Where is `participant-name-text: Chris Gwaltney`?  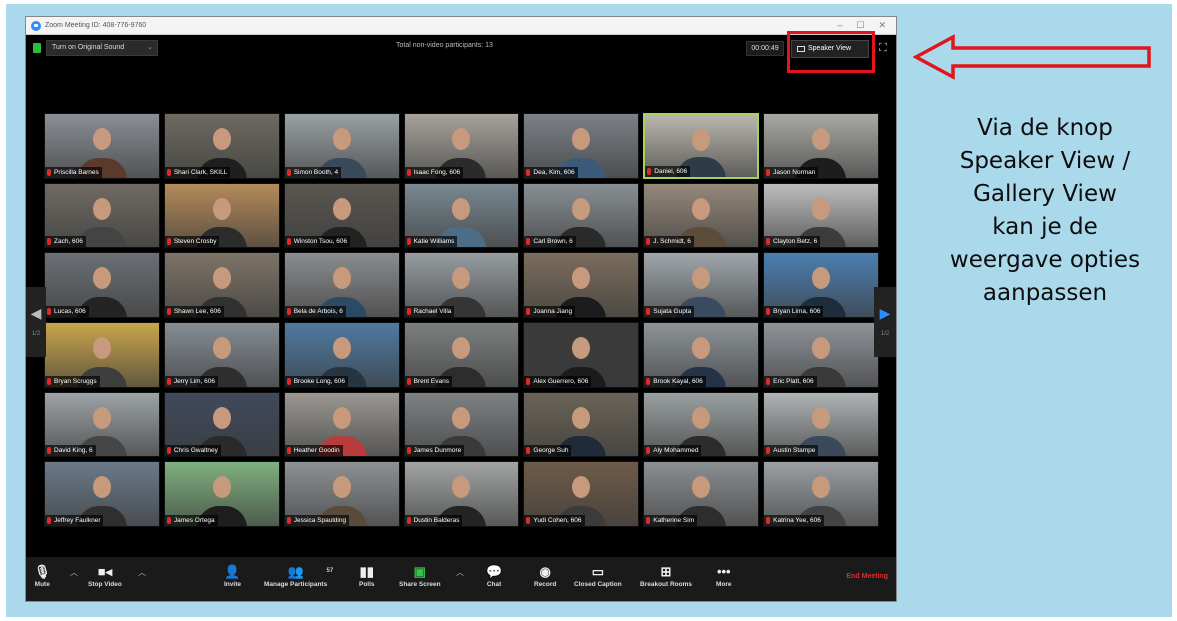
participant-name-text: Chris Gwaltney is located at coordinates (195, 451).